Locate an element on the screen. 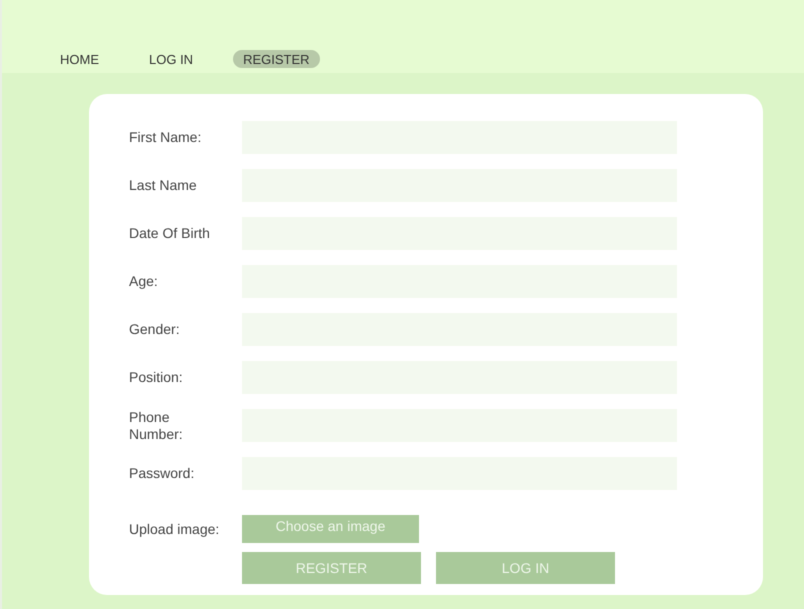 The height and width of the screenshot is (609, 804). field-label: Gender: is located at coordinates (155, 329).